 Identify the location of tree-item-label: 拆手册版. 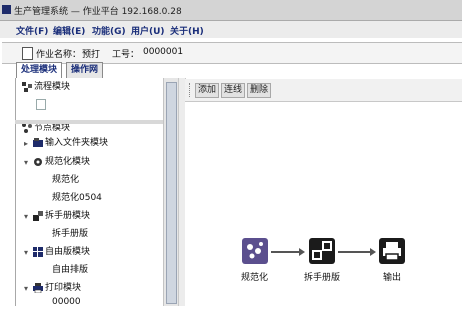
(70, 234).